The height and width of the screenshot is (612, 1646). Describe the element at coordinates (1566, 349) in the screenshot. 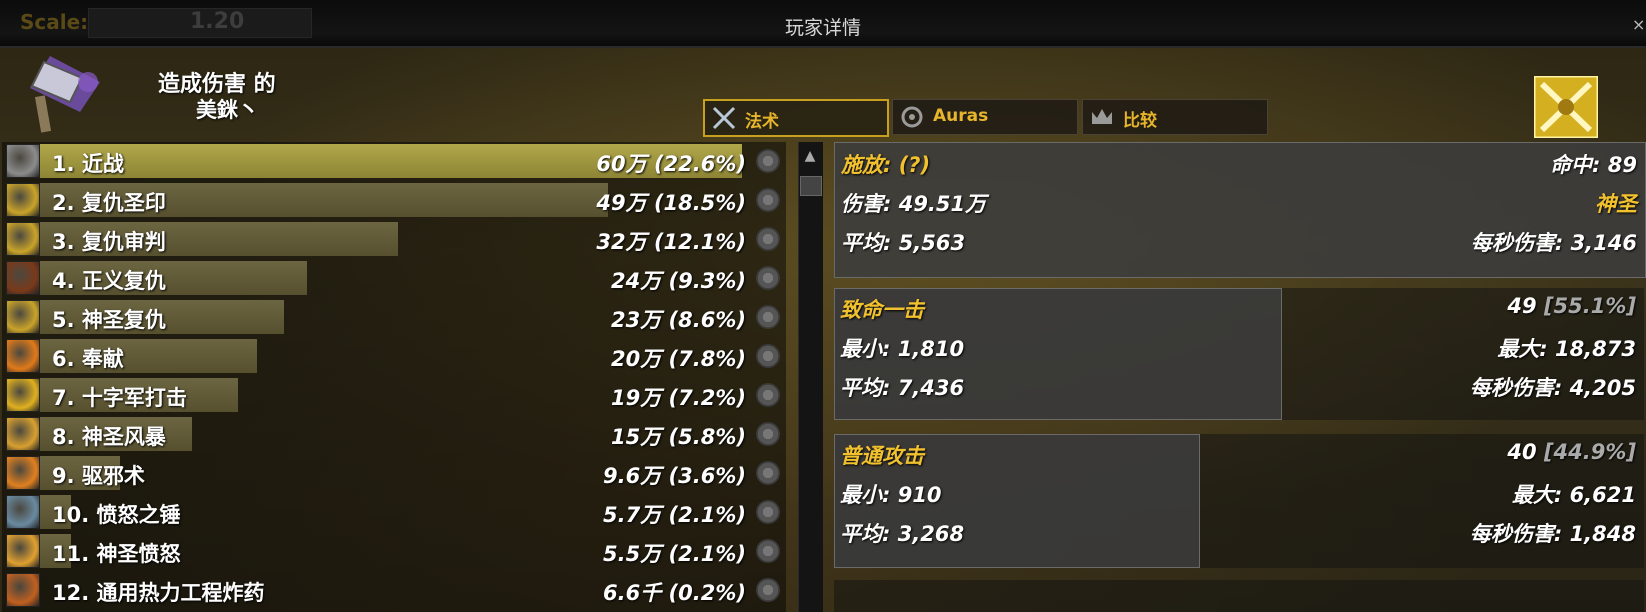

I see `critical-max: 最大: 18,873` at that location.